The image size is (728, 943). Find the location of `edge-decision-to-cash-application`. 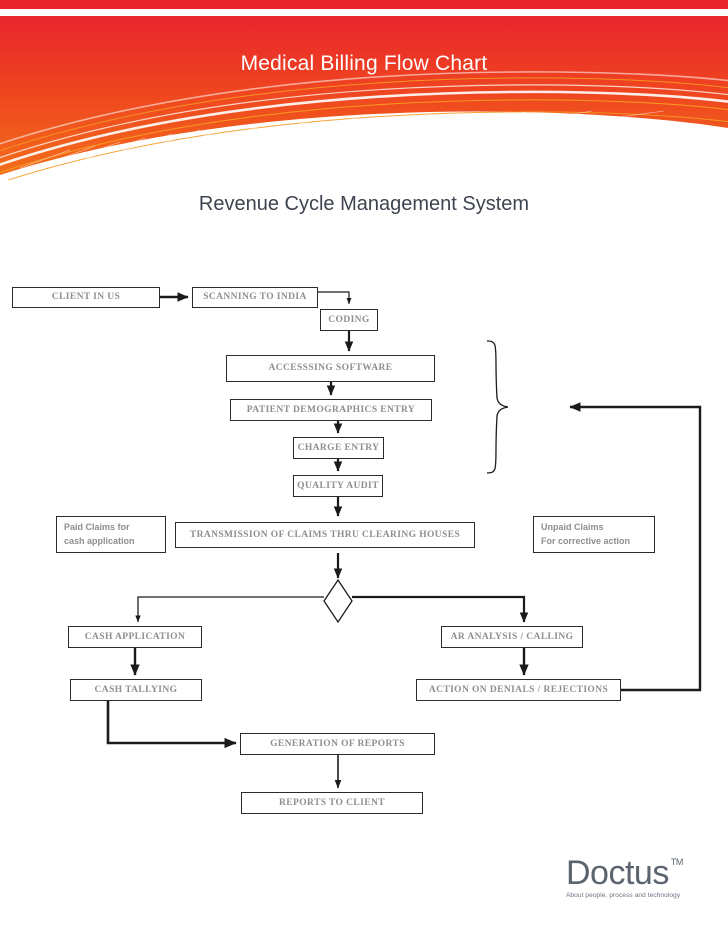

edge-decision-to-cash-application is located at coordinates (229, 609).